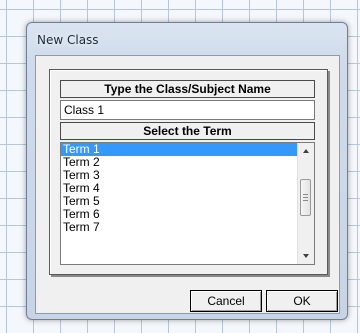  I want to click on scroll-up-arrow-icon, so click(306, 151).